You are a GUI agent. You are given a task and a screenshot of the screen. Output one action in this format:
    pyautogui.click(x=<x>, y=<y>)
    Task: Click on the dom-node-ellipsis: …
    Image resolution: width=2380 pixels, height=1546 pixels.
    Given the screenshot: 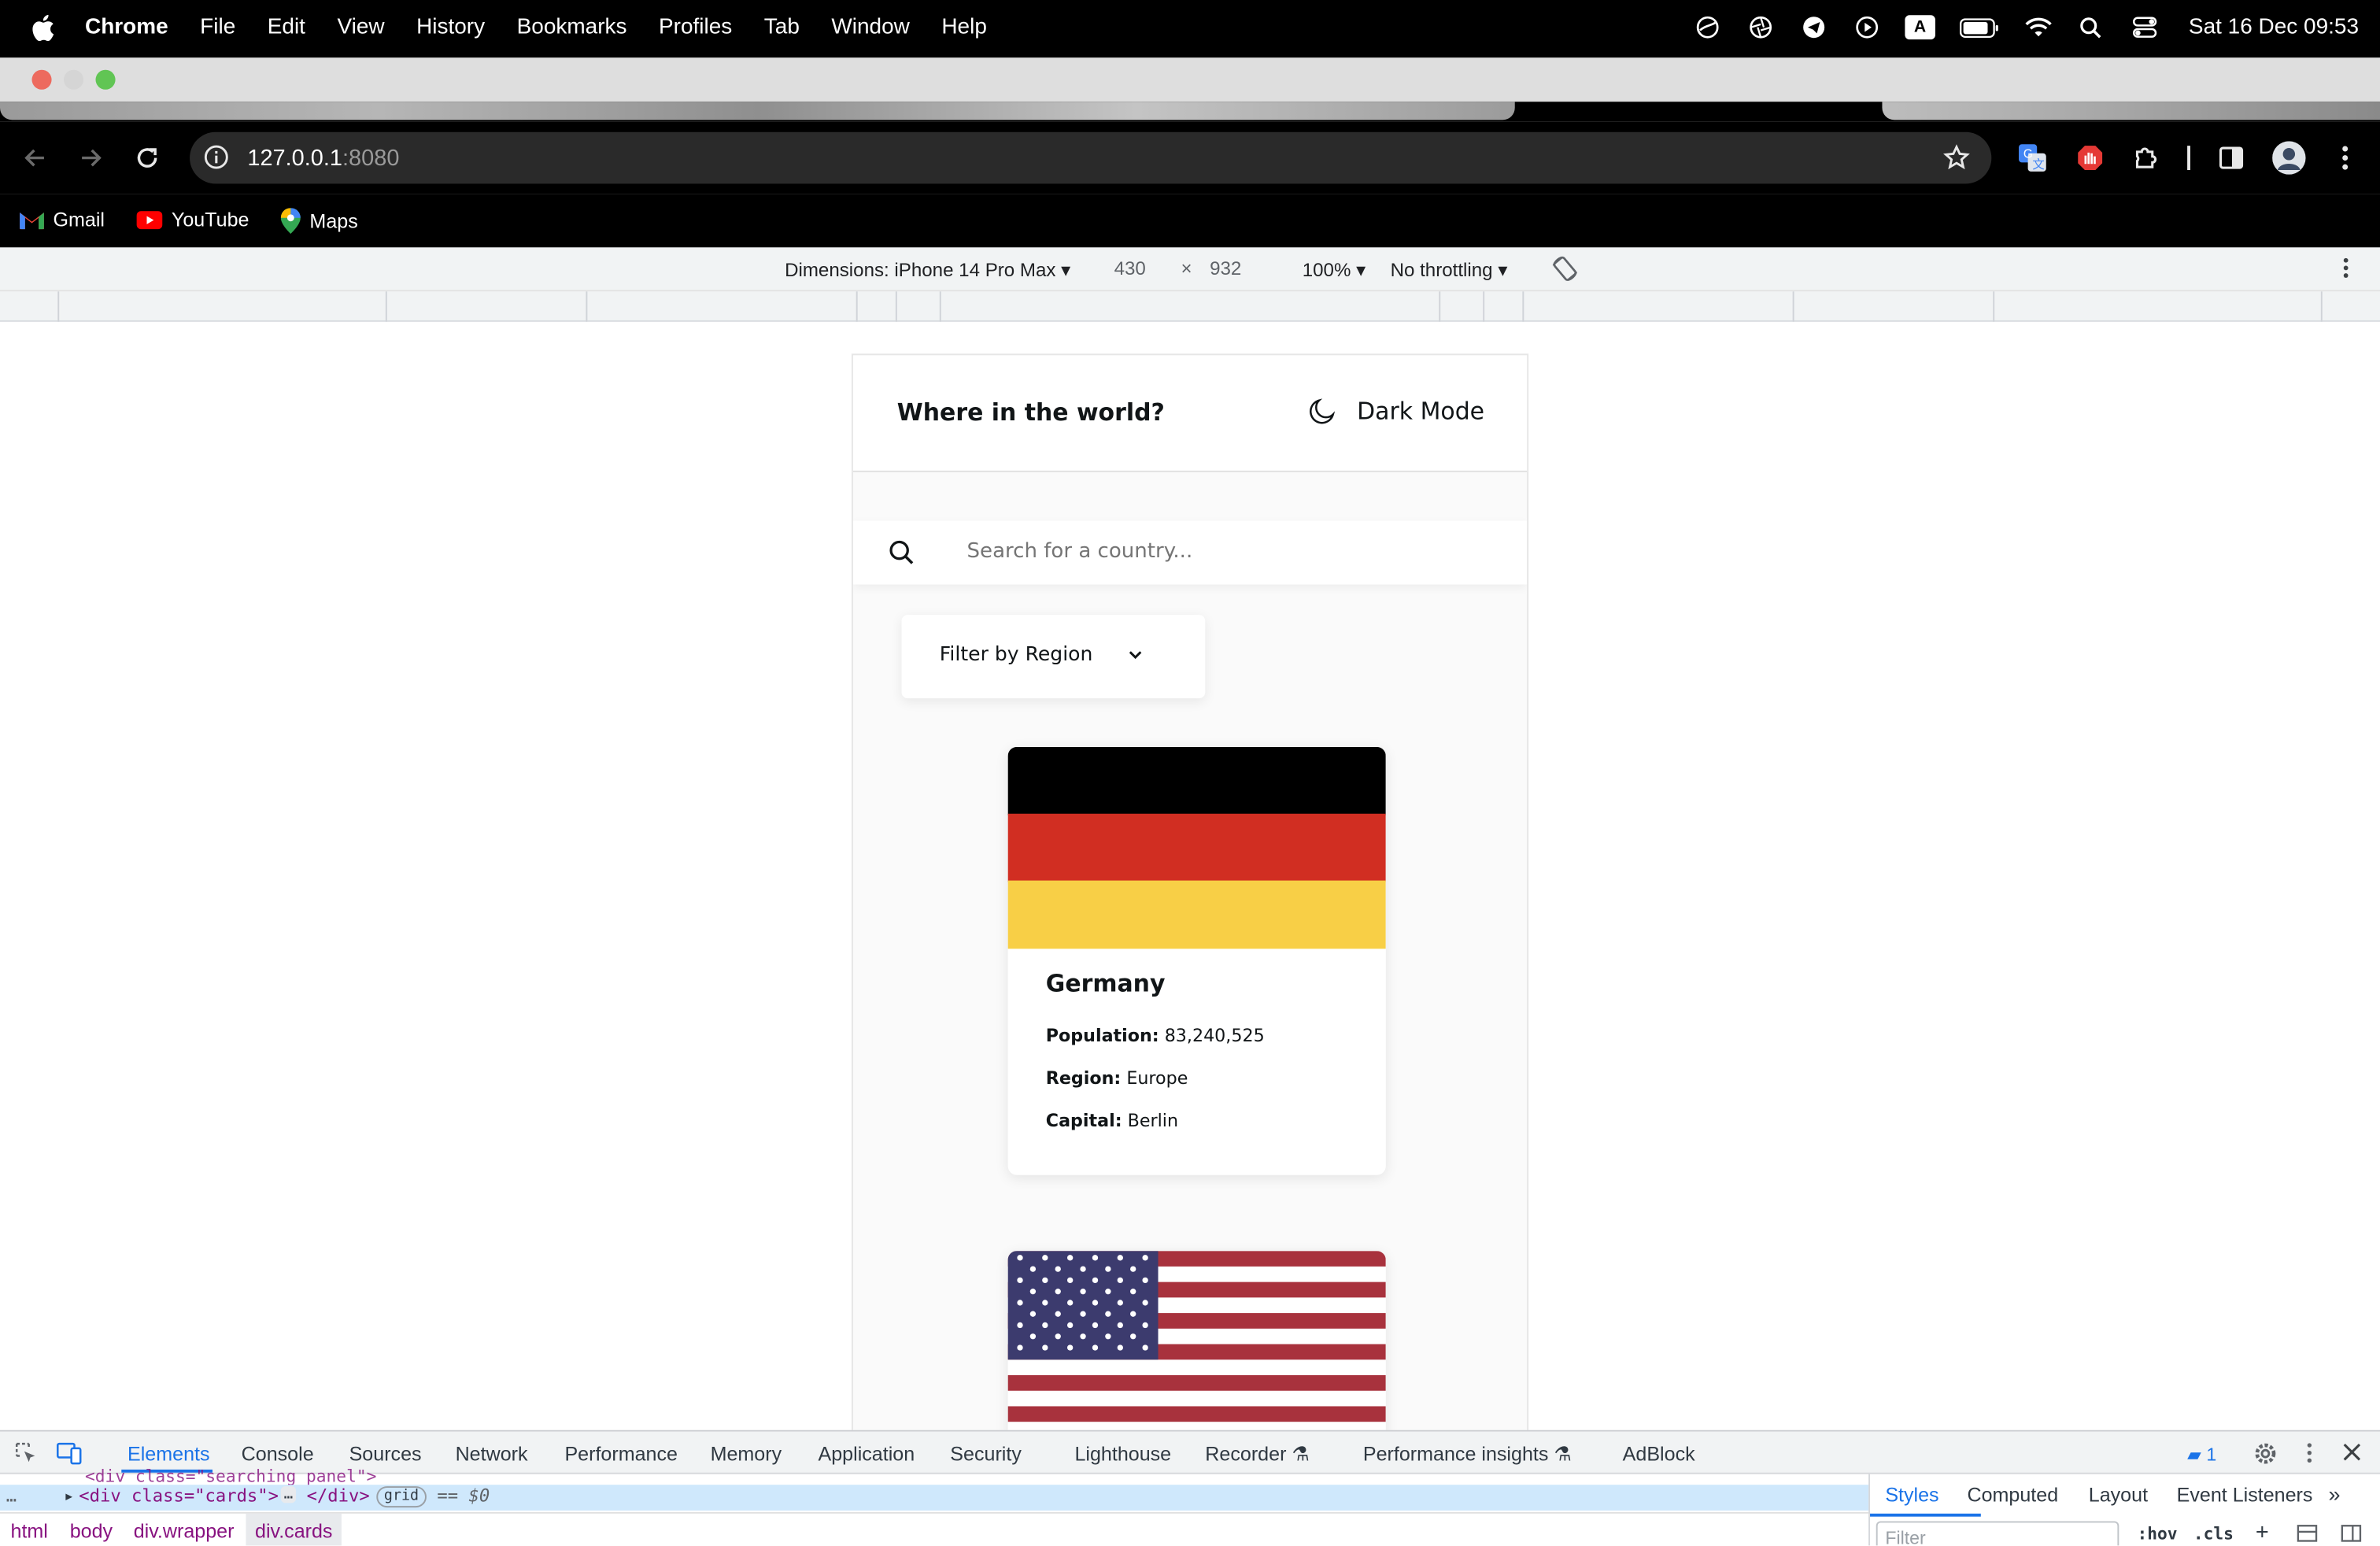 What is the action you would take?
    pyautogui.click(x=288, y=1495)
    